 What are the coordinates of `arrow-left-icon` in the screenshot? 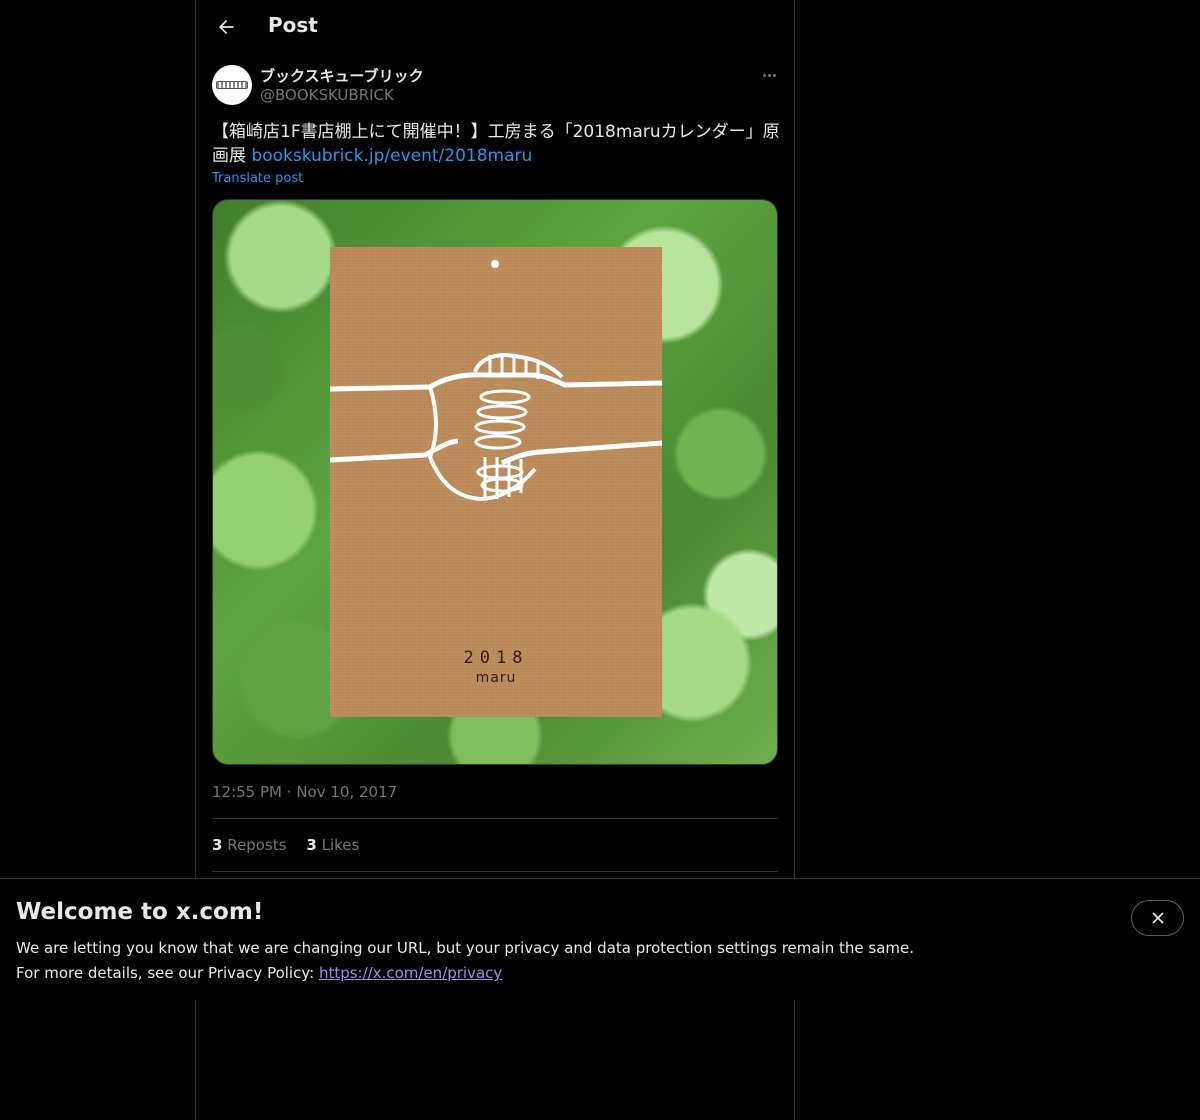 It's located at (226, 27).